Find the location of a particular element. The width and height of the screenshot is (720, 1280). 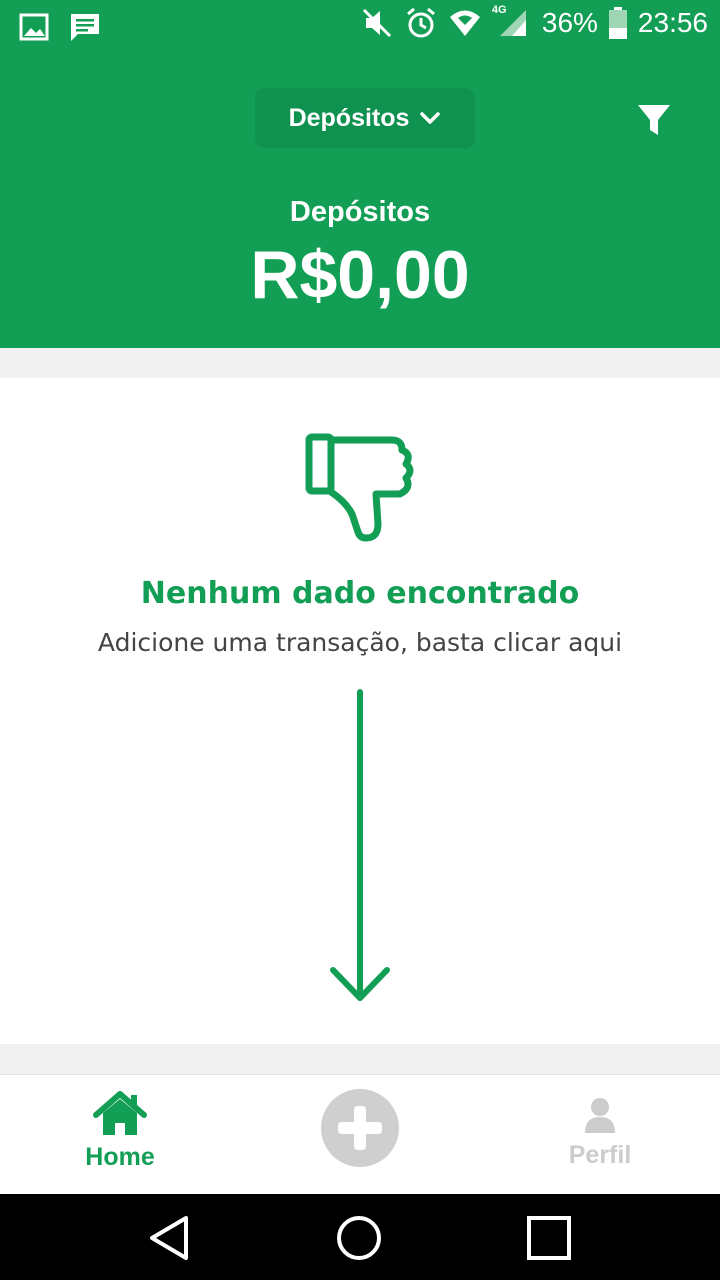

plus-icon is located at coordinates (360, 1128).